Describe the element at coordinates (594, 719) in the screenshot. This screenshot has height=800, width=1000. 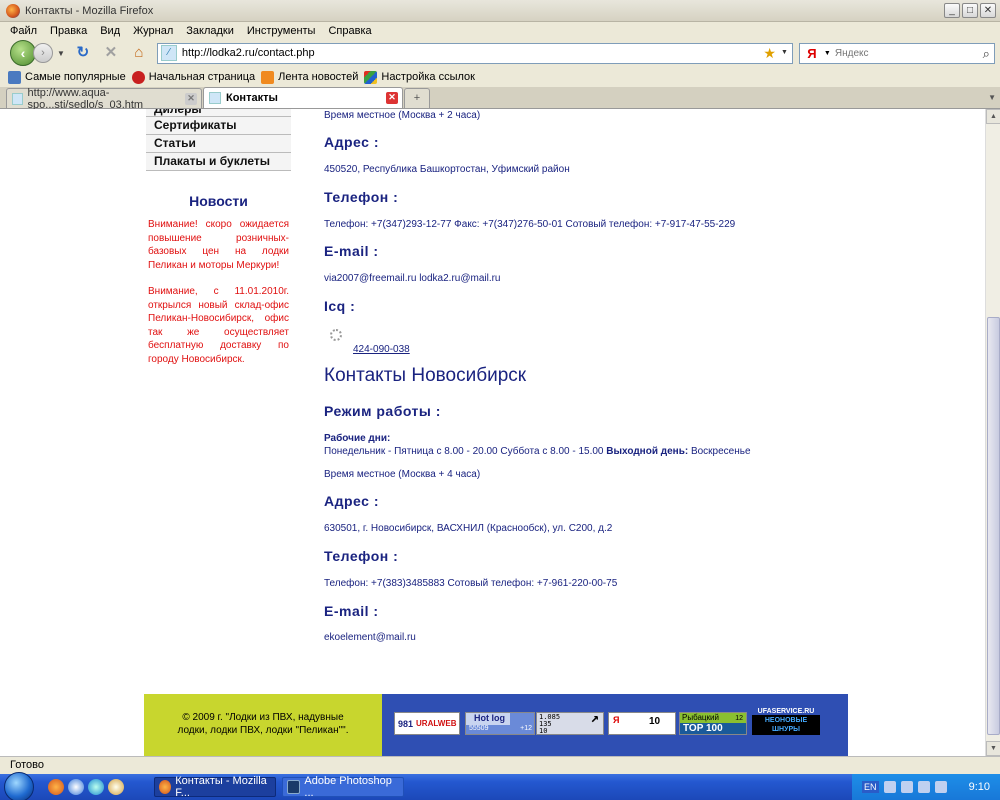
I see `arrow-icon: ↗` at that location.